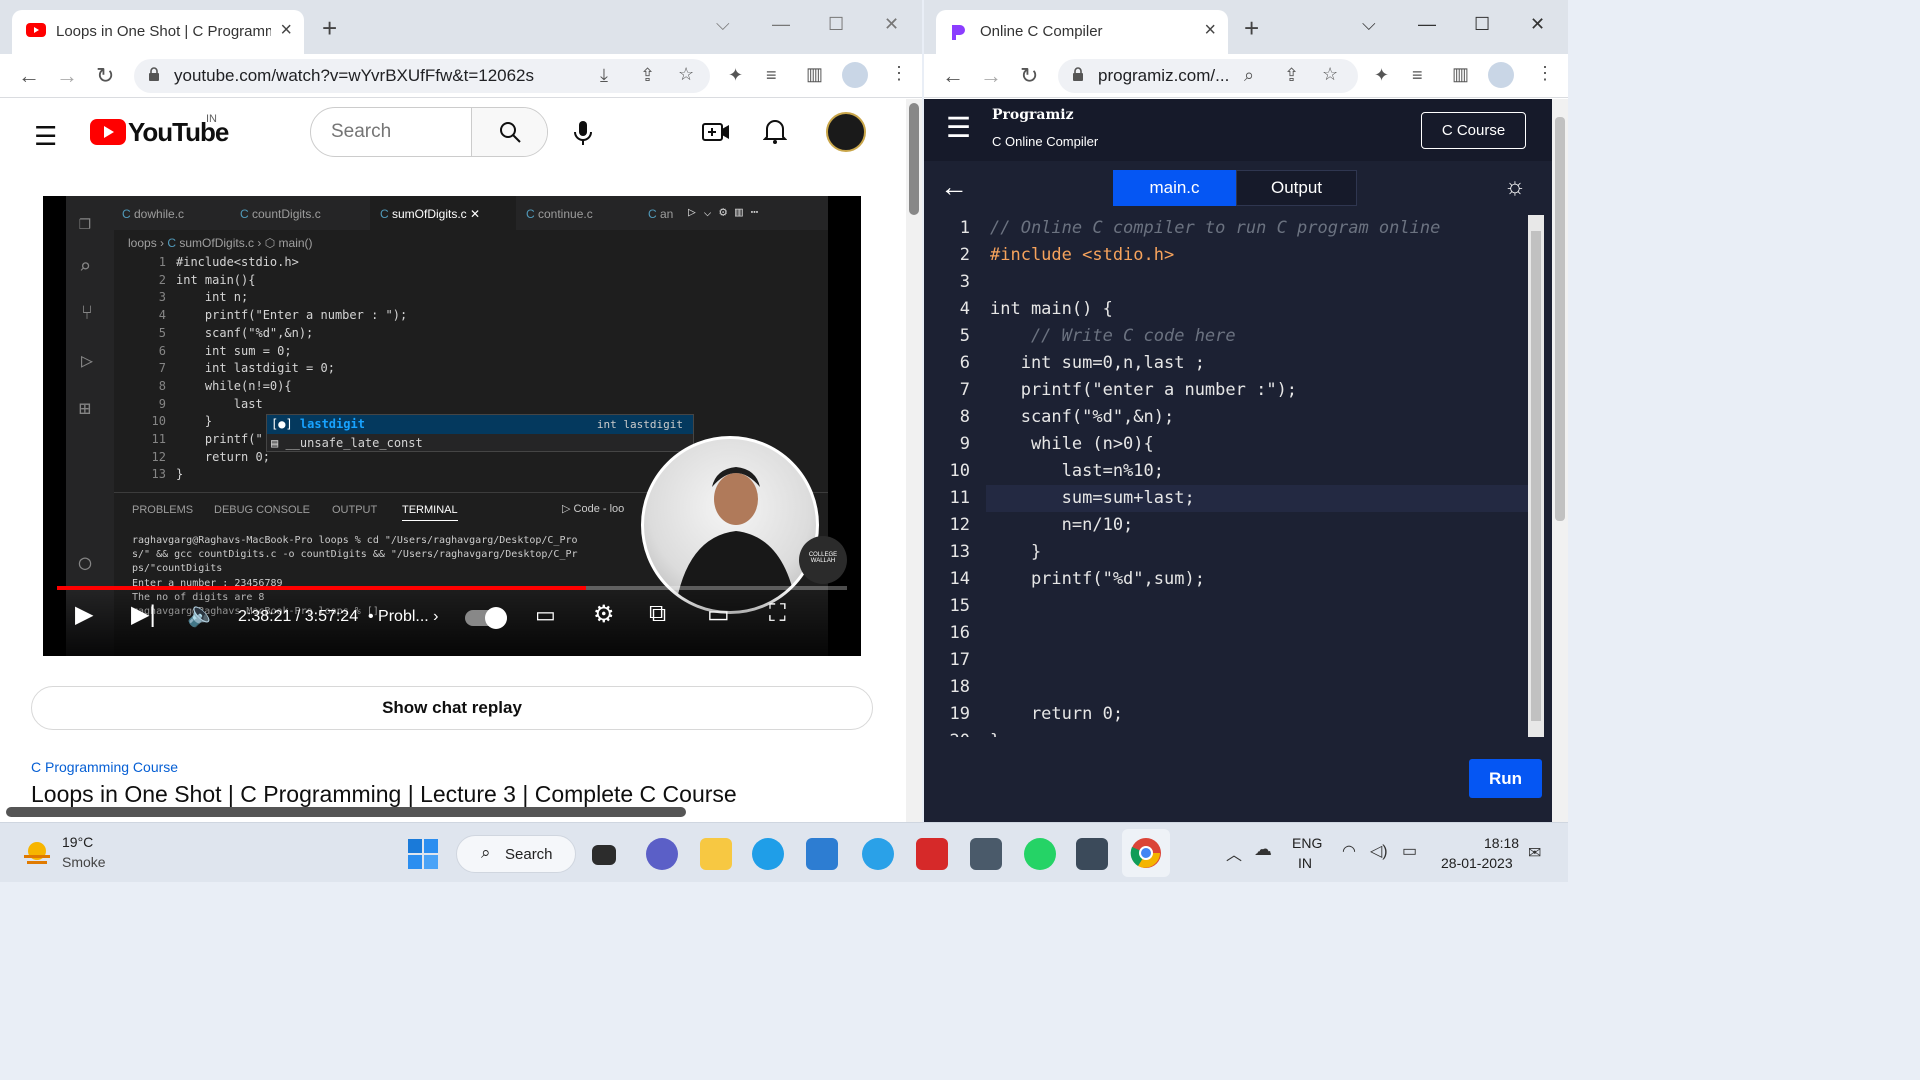 The height and width of the screenshot is (1080, 1920). Describe the element at coordinates (1409, 851) in the screenshot. I see `battery-icon: ▭` at that location.